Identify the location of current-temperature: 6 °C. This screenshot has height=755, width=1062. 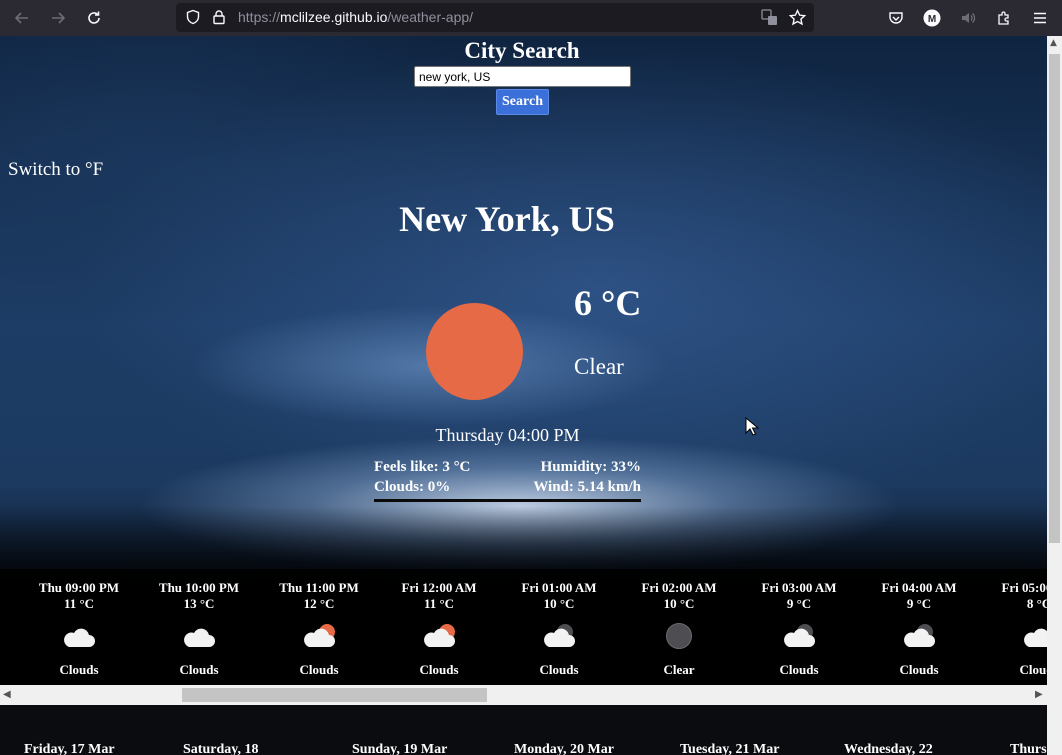
(608, 303).